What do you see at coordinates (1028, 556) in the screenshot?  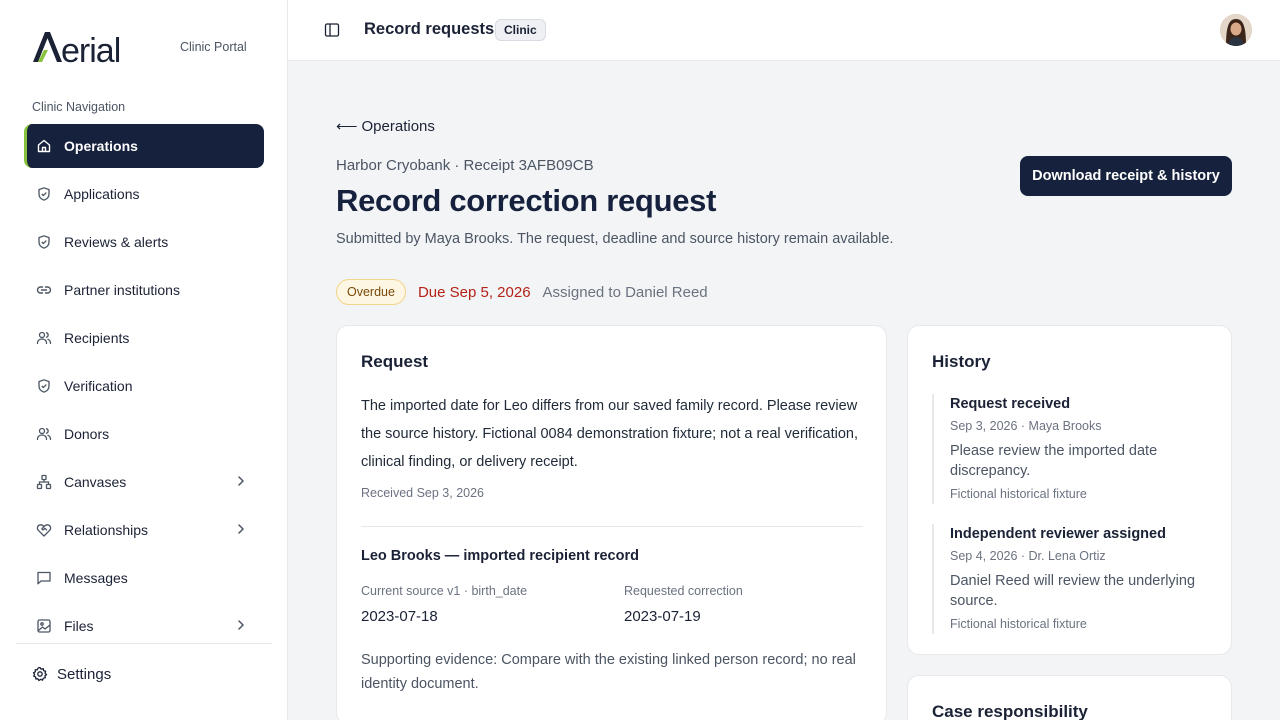 I see `history-item-meta: Sep 4, 2026 · Dr. Lena Ortiz` at bounding box center [1028, 556].